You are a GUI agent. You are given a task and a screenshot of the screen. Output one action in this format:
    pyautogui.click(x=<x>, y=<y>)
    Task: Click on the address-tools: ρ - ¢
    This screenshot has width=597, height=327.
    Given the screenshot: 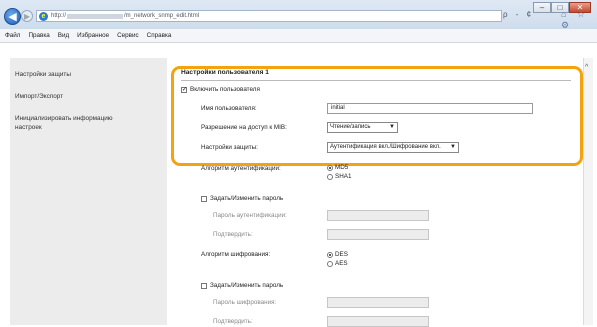 What is the action you would take?
    pyautogui.click(x=518, y=14)
    